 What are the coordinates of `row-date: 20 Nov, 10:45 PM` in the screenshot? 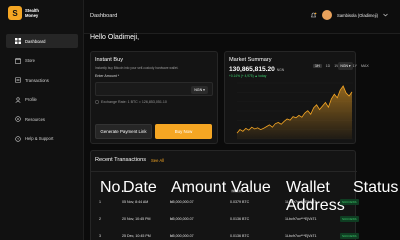 It's located at (136, 219).